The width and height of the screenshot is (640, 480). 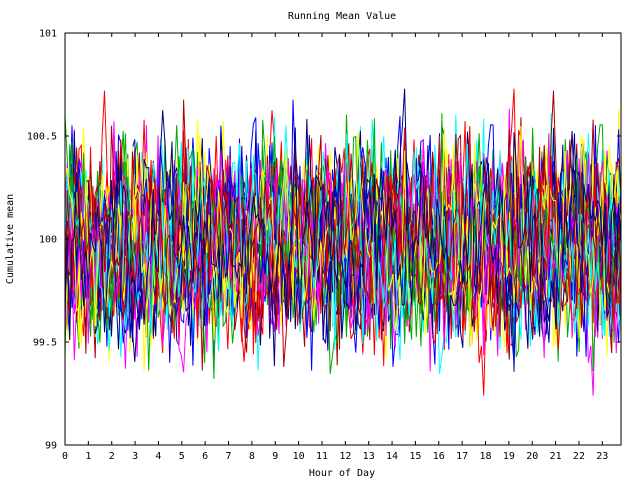 What do you see at coordinates (88, 456) in the screenshot?
I see `x-tick-label: 1` at bounding box center [88, 456].